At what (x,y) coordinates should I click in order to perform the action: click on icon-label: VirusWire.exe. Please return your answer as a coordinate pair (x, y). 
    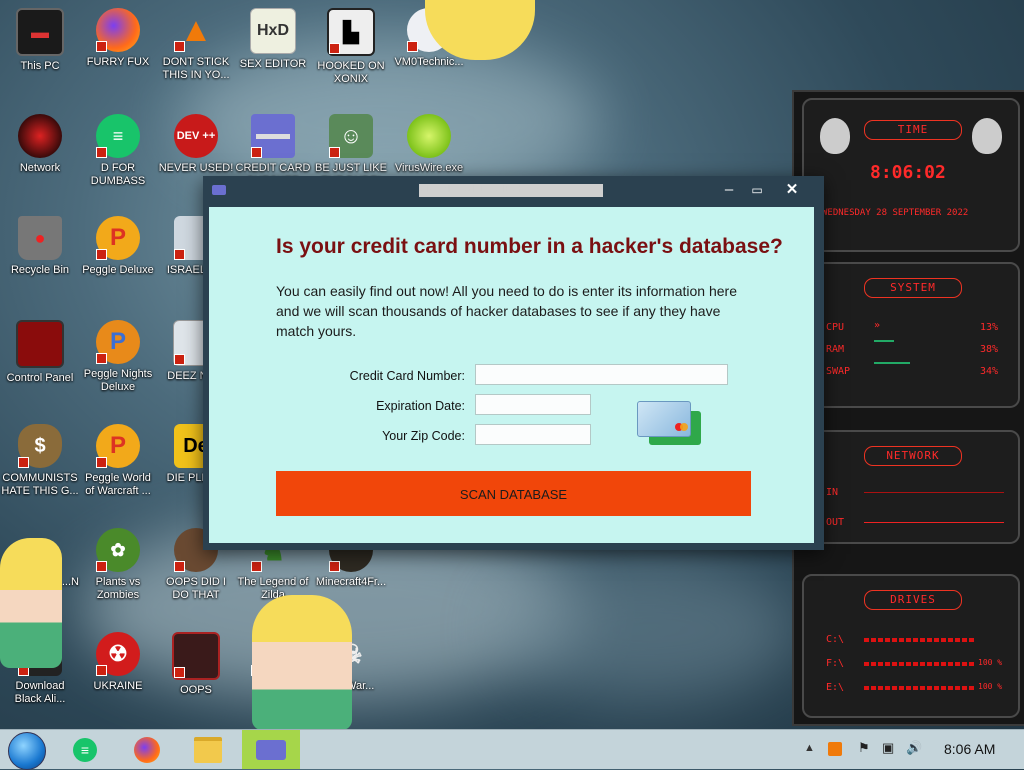
    Looking at the image, I should click on (429, 168).